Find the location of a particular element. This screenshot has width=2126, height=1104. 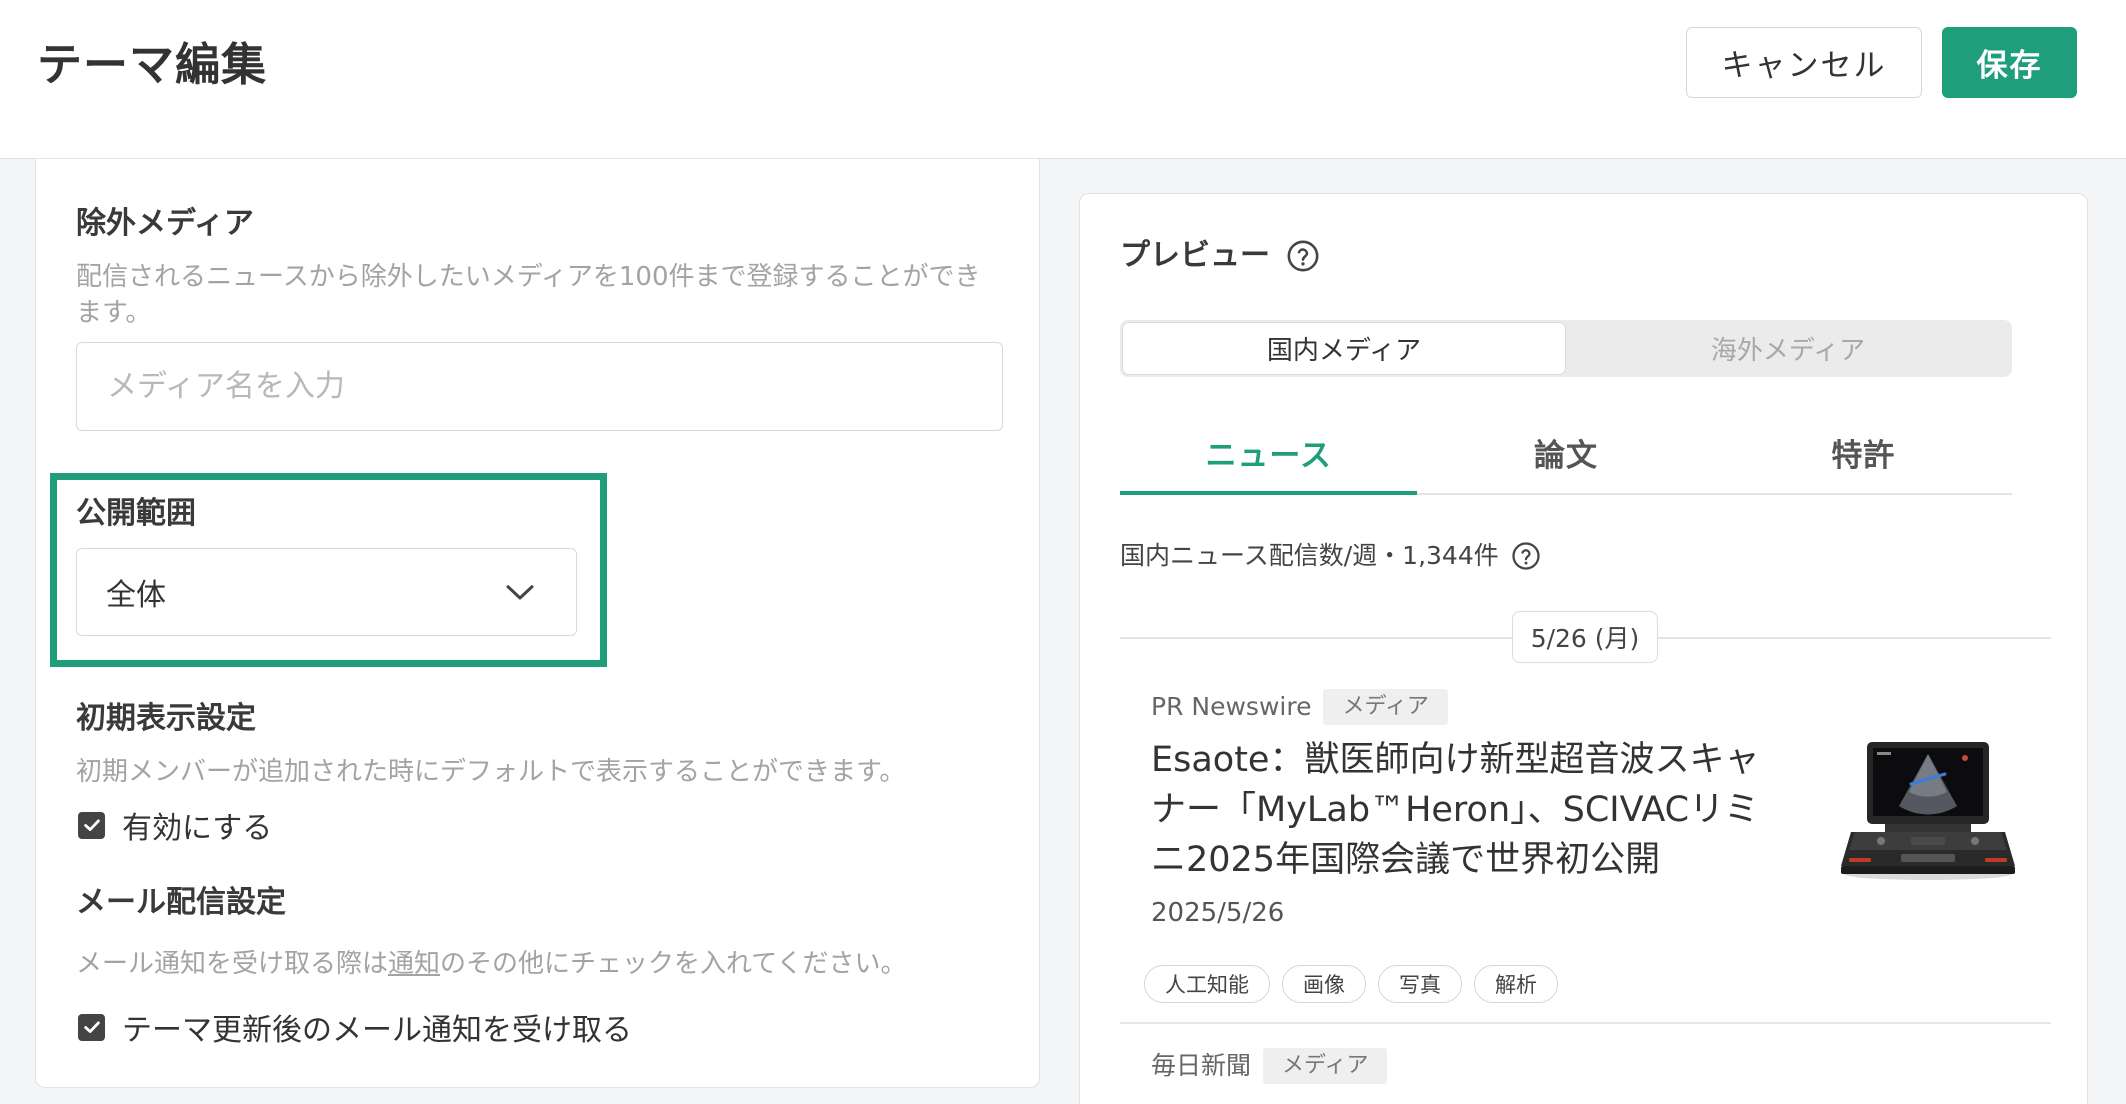

date-group-label: 5/26 (月) is located at coordinates (1585, 637).